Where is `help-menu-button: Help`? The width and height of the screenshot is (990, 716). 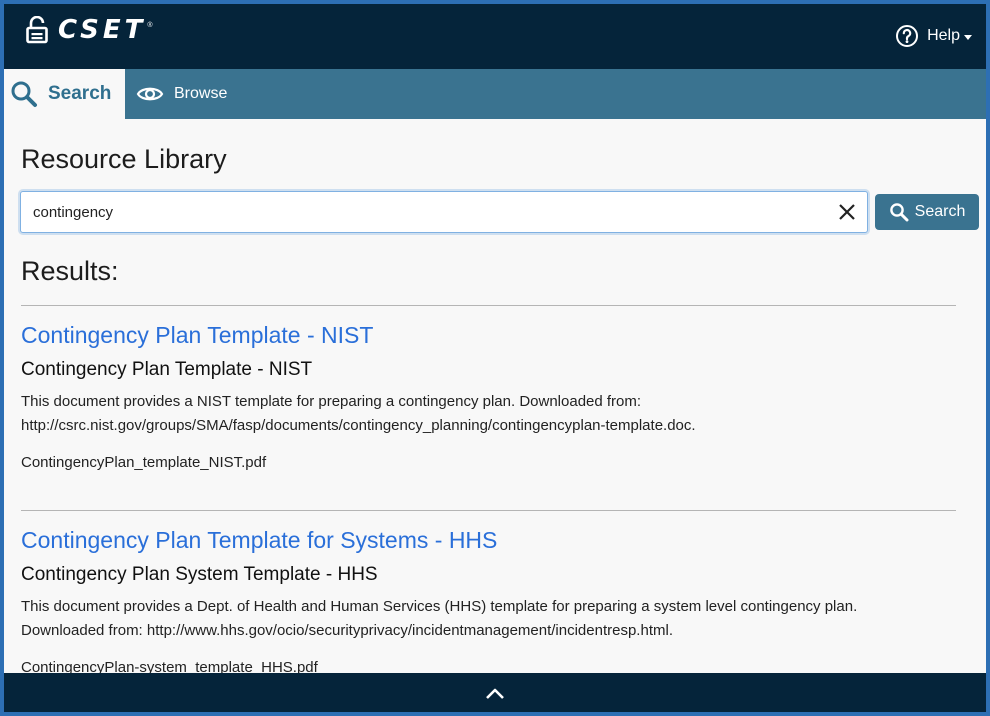
help-menu-button: Help is located at coordinates (933, 36).